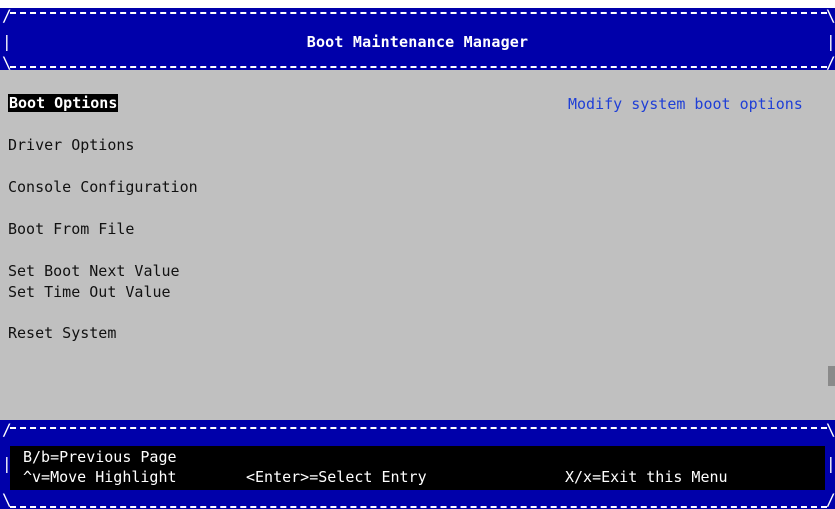  I want to click on hint-previous-page: B/b=Previous Page, so click(100, 457).